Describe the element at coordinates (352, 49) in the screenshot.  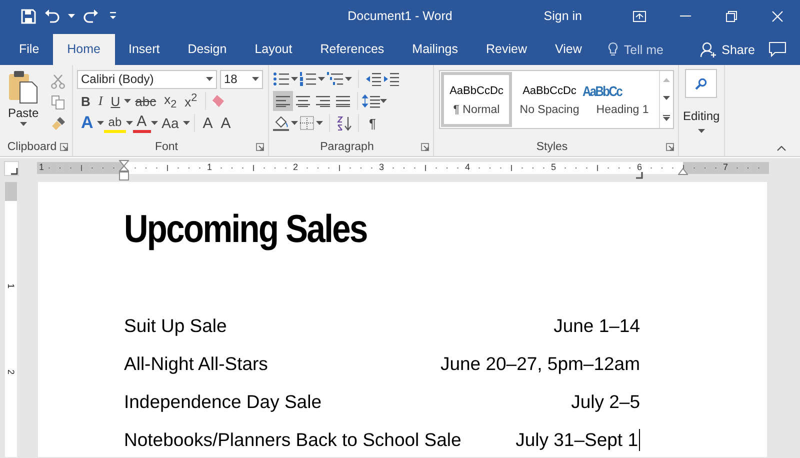
I see `ribbon-tab: References` at that location.